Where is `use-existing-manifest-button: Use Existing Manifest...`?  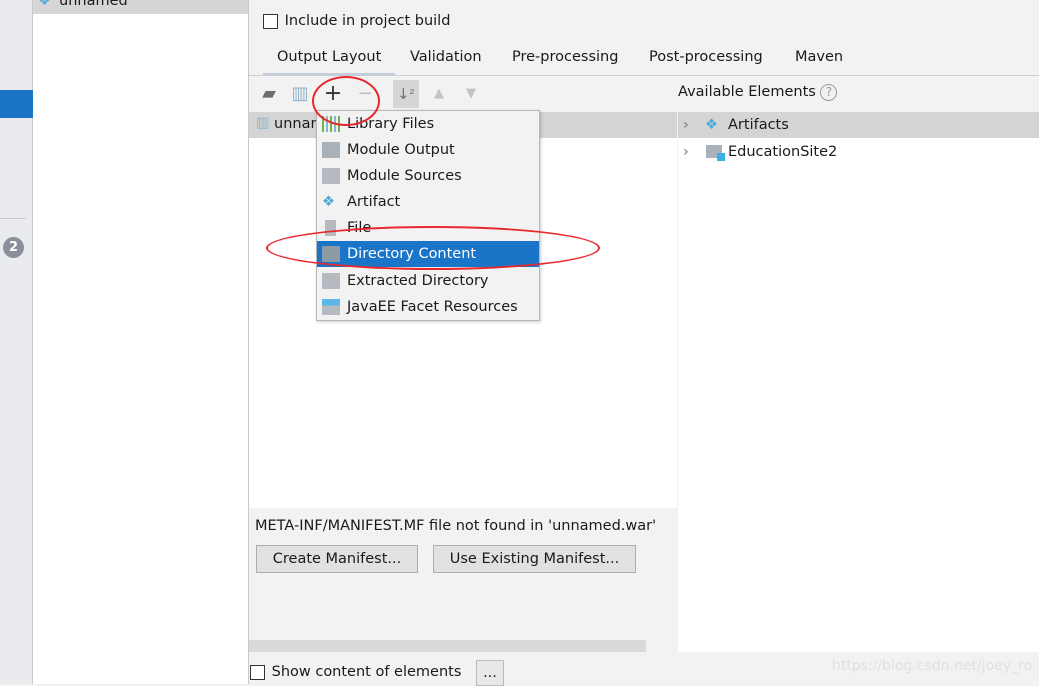
use-existing-manifest-button: Use Existing Manifest... is located at coordinates (534, 559).